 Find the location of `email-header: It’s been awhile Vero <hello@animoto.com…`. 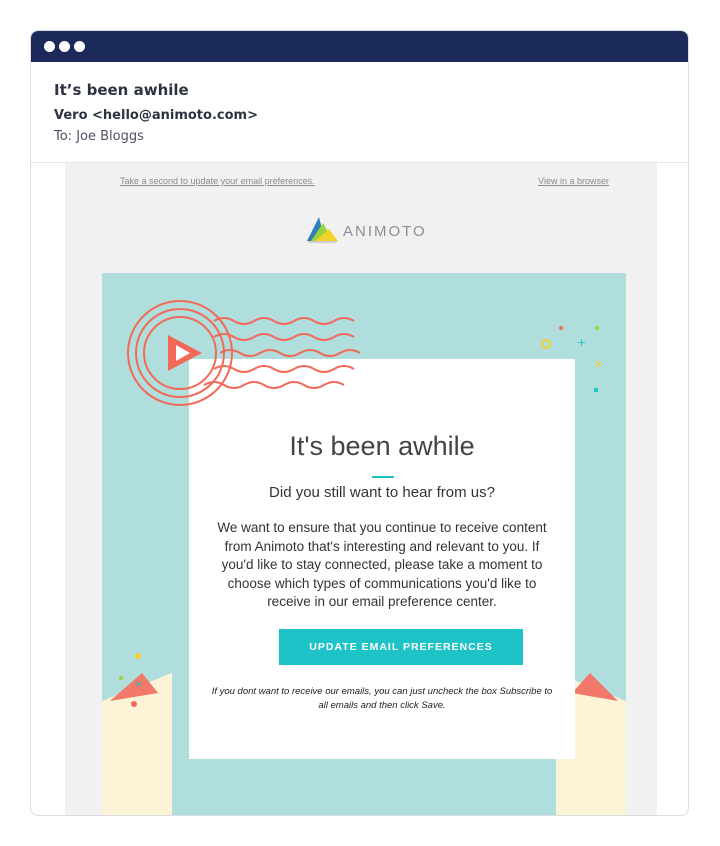

email-header: It’s been awhile Vero <hello@animoto.com… is located at coordinates (359, 112).